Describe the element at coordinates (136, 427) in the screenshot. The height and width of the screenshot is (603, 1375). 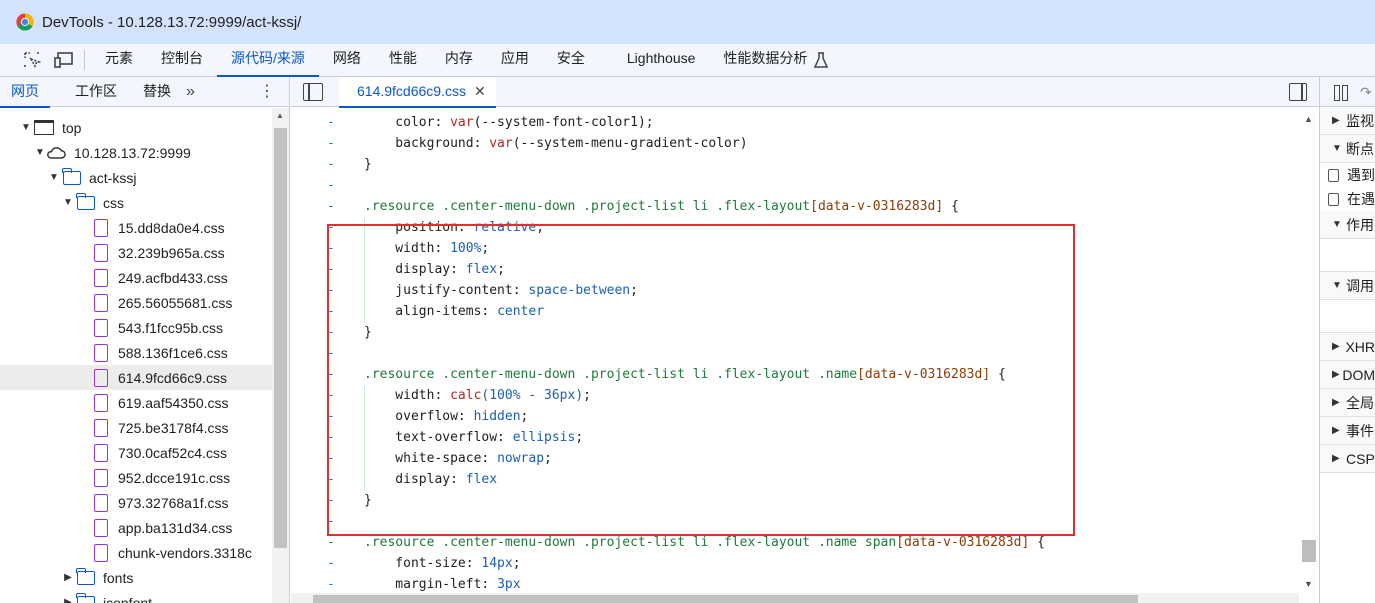
I see `tree-file-item: 725.be3178f4.css` at that location.